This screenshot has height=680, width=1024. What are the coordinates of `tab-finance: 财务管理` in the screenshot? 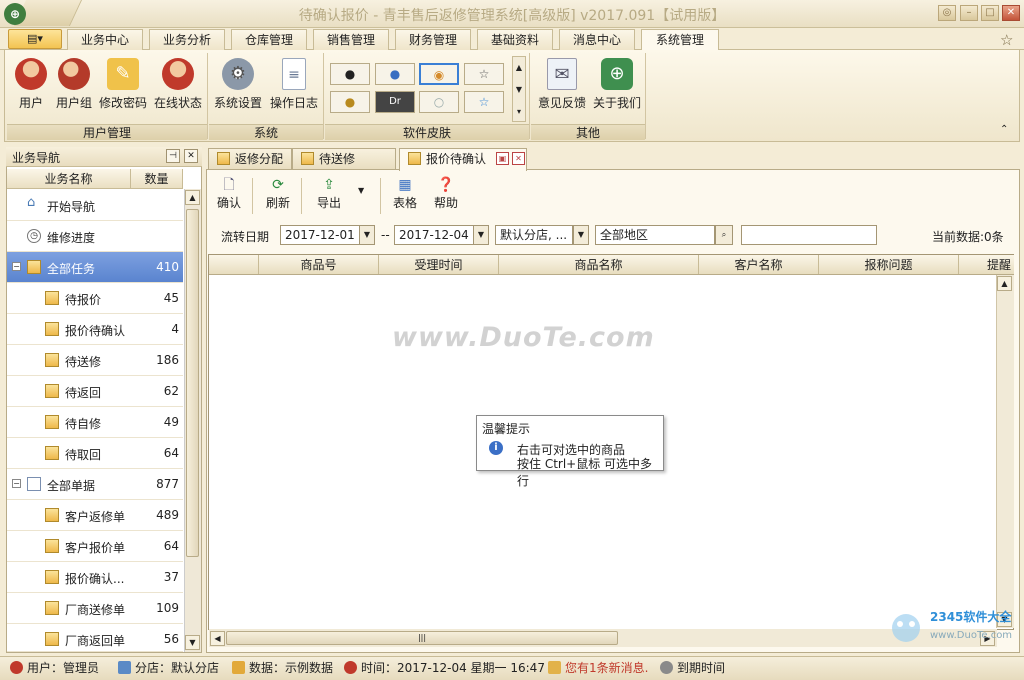 It's located at (433, 39).